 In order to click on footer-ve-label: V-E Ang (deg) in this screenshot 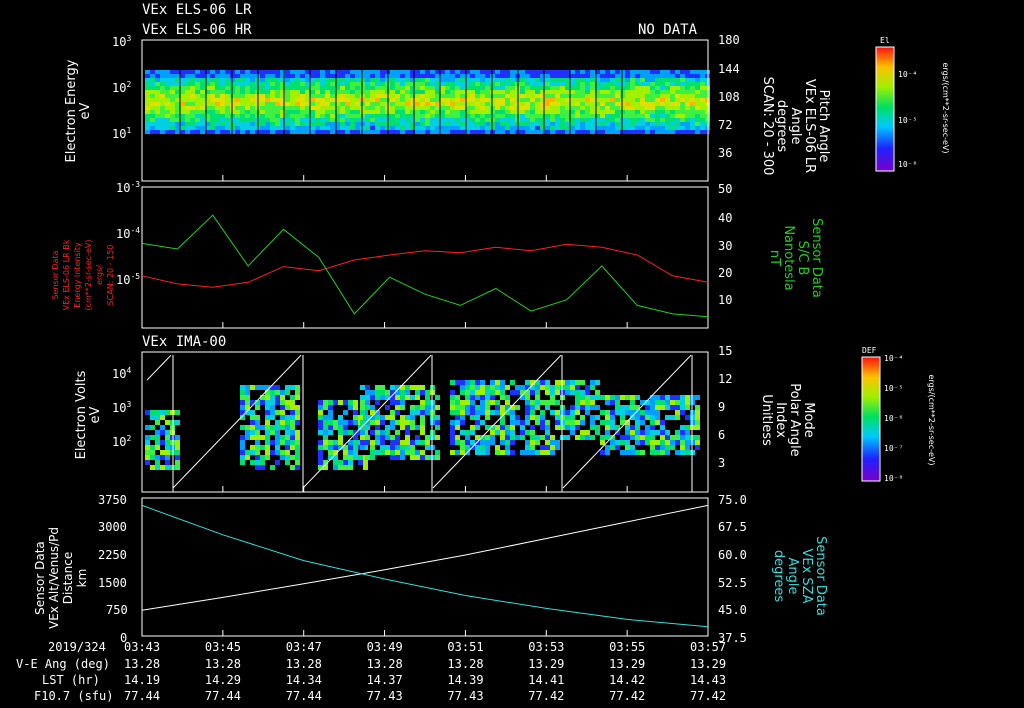, I will do `click(63, 664)`.